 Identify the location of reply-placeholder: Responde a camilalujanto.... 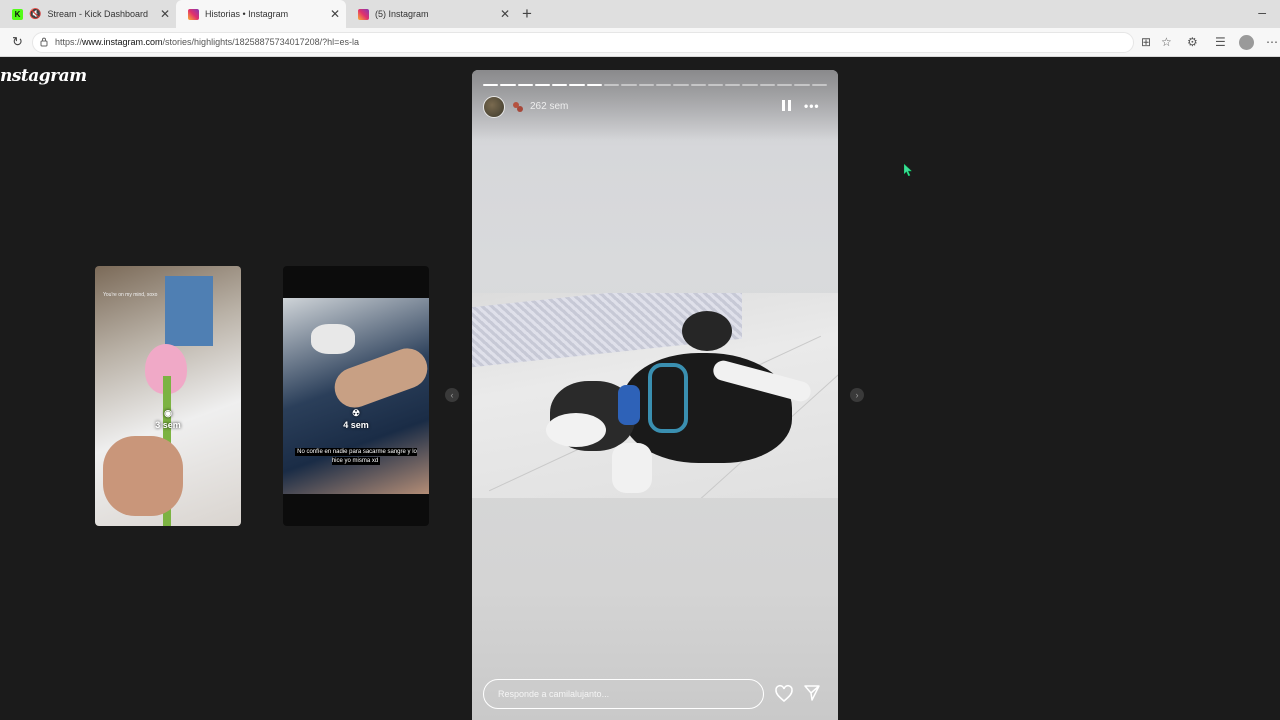
(554, 694).